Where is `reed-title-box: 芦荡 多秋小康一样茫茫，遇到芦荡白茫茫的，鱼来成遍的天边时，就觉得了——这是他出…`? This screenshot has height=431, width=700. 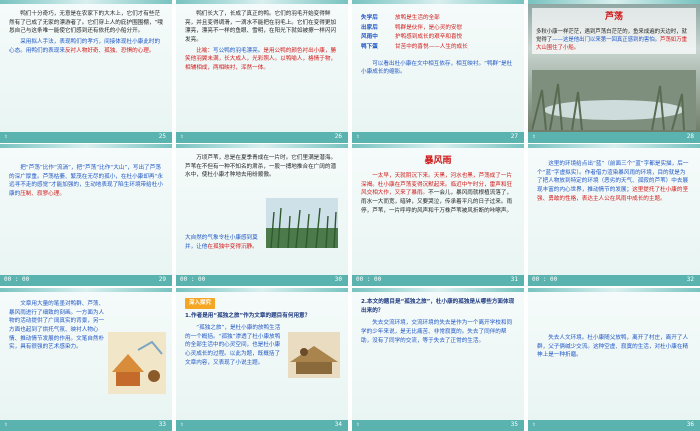 reed-title-box: 芦荡 多秋小康一样茫茫，遇到芦荡白茫茫的，鱼来成遍的天边时，就觉得了——这是他出… is located at coordinates (614, 31).